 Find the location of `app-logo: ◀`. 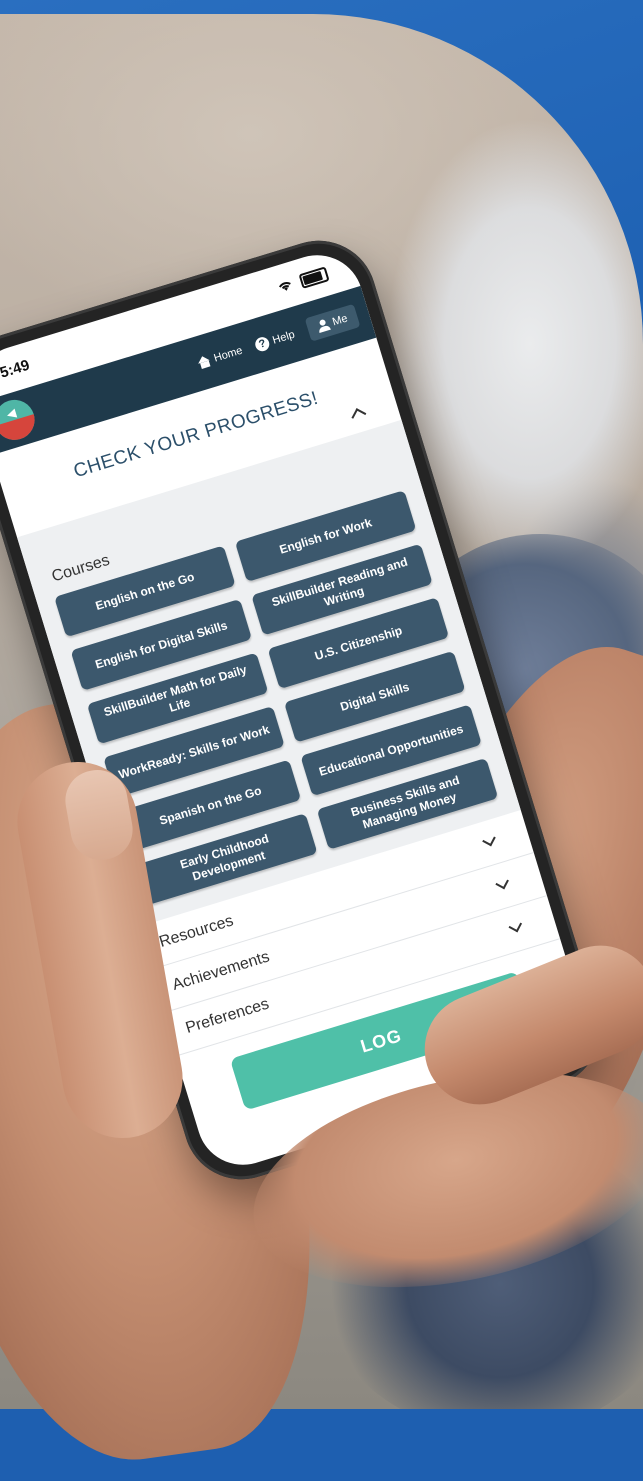

app-logo: ◀ is located at coordinates (20, 419).